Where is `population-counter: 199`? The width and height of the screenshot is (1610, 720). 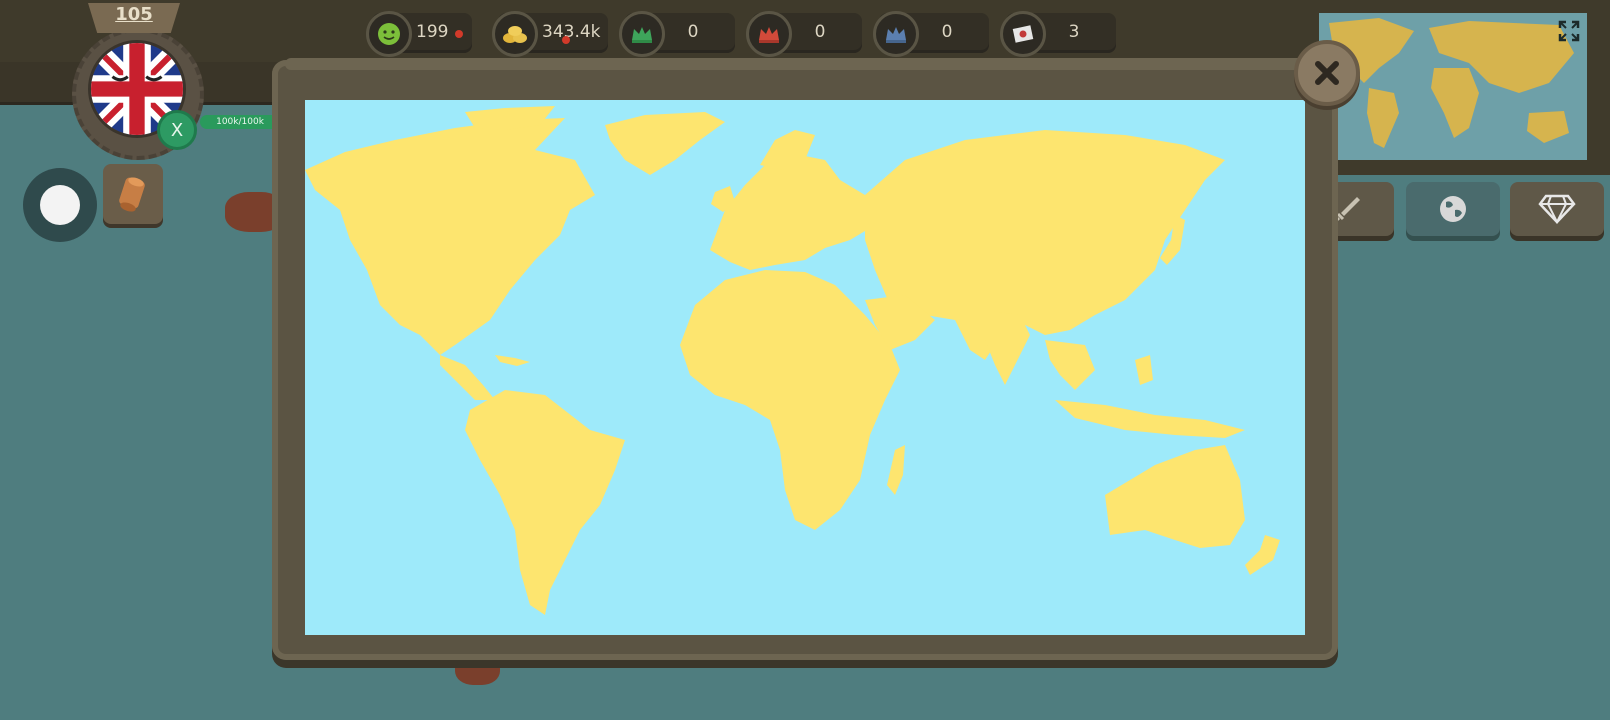
population-counter: 199 is located at coordinates (419, 34).